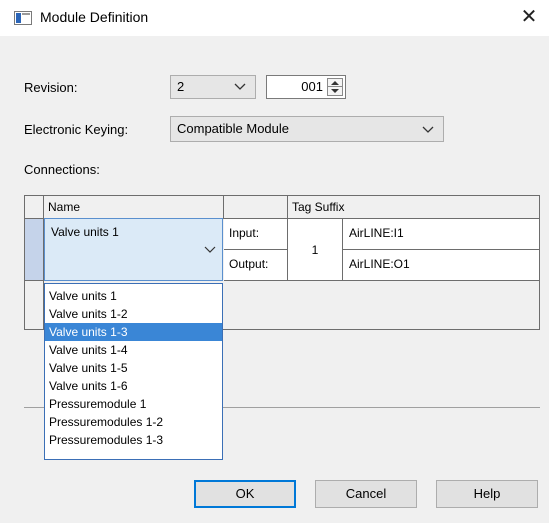 This screenshot has height=523, width=549. I want to click on connection-name-select: Valve units 1, so click(133, 249).